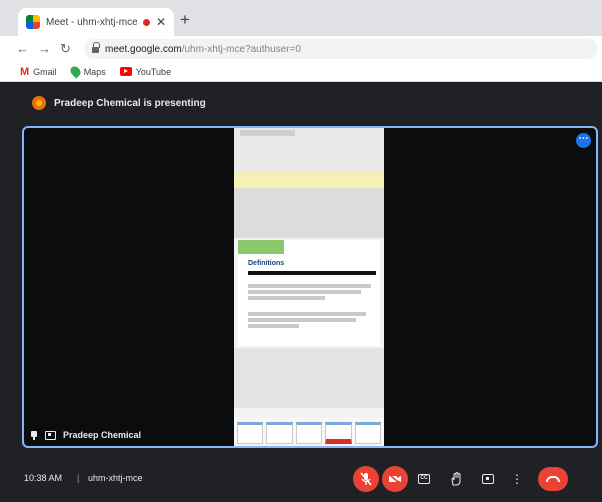 This screenshot has width=602, height=502. I want to click on new-tab-icon: +, so click(185, 19).